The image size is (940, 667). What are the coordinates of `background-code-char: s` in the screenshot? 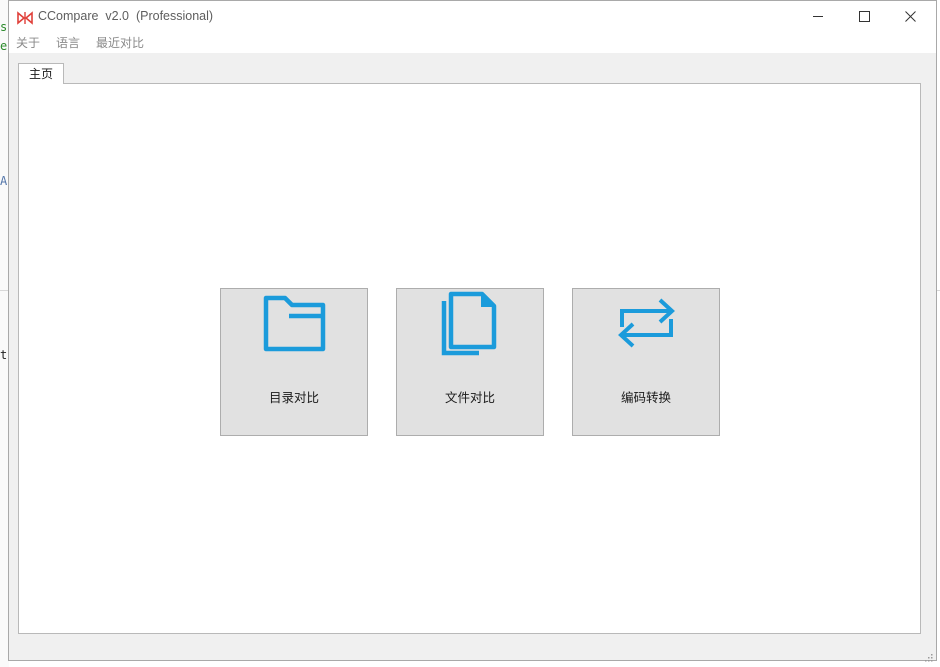 It's located at (4, 27).